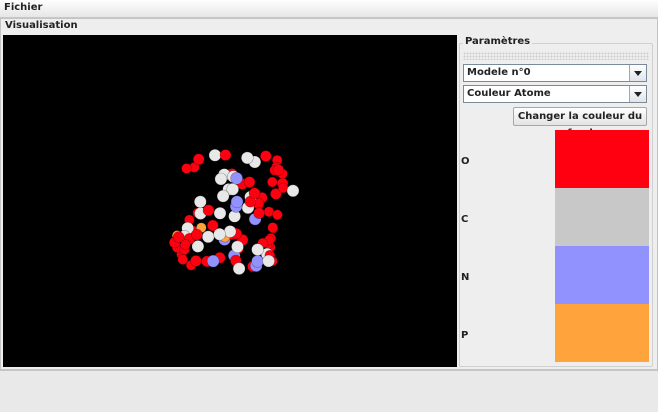  I want to click on color-swatch-p, so click(602, 333).